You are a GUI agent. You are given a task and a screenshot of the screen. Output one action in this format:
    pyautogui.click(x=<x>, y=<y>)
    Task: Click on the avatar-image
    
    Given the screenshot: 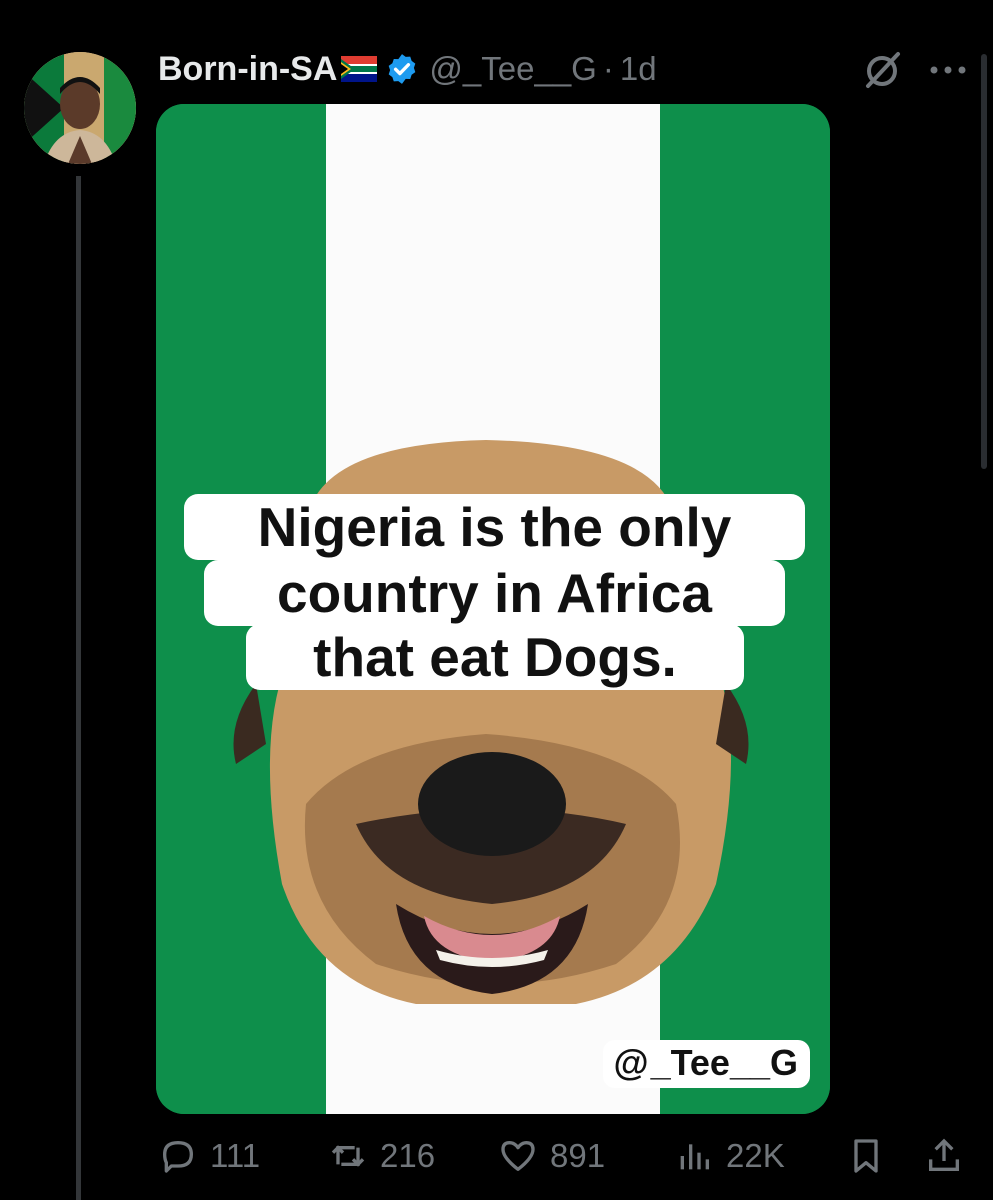 What is the action you would take?
    pyautogui.click(x=80, y=108)
    